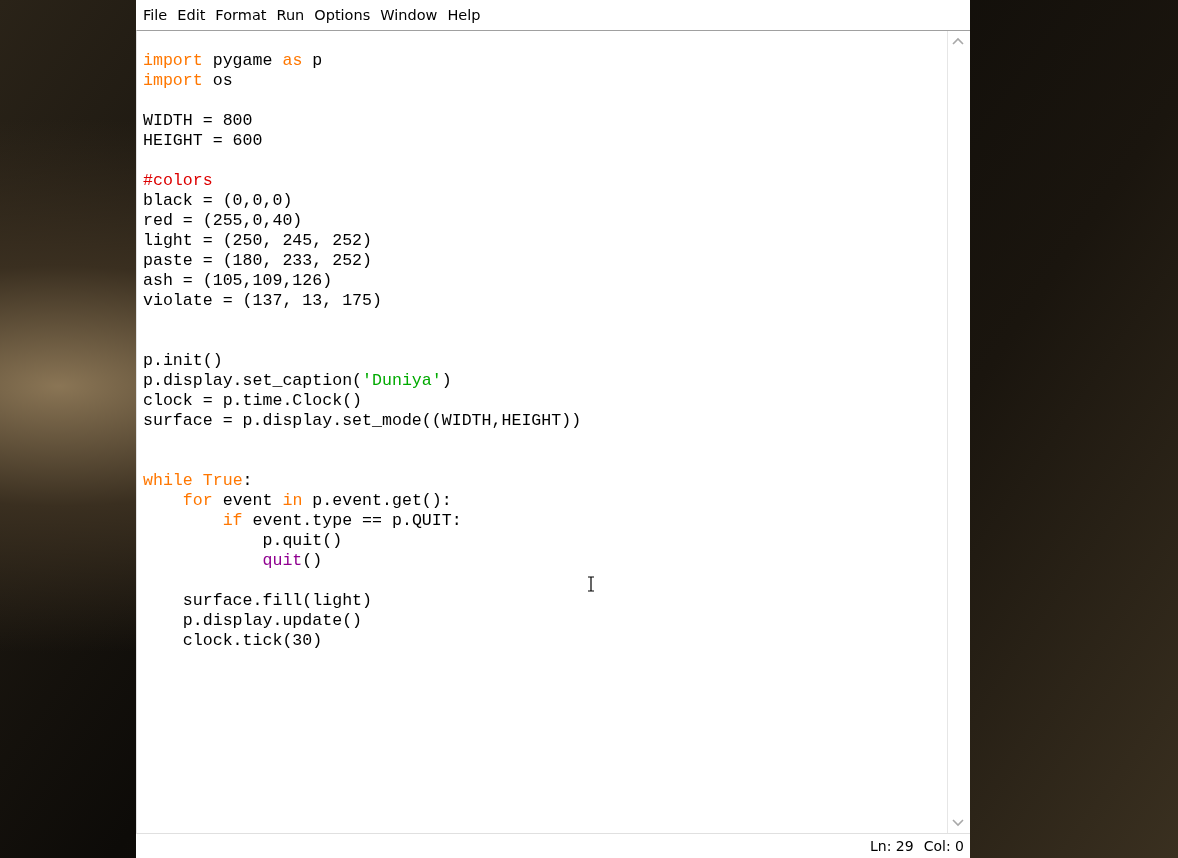 This screenshot has width=1178, height=858. I want to click on code-line: if event.type == p.QUIT:, so click(342, 521).